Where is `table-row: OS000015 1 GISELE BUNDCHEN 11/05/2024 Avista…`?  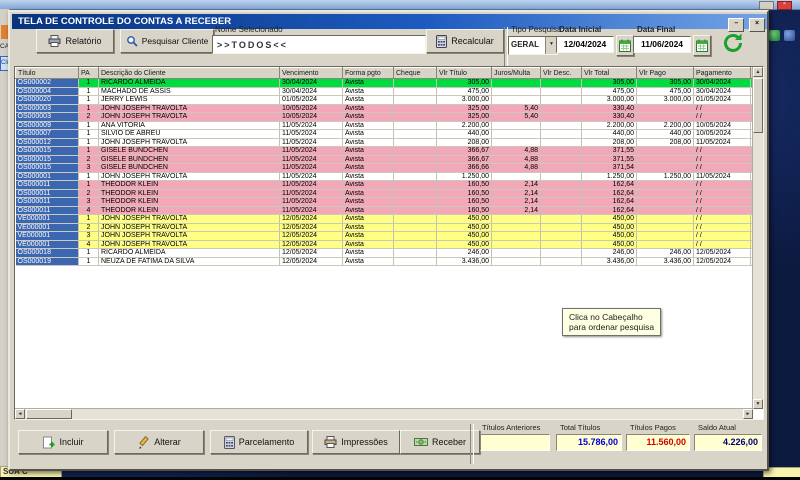
table-row: OS000015 1 GISELE BUNDCHEN 11/05/2024 Avista… is located at coordinates (389, 151).